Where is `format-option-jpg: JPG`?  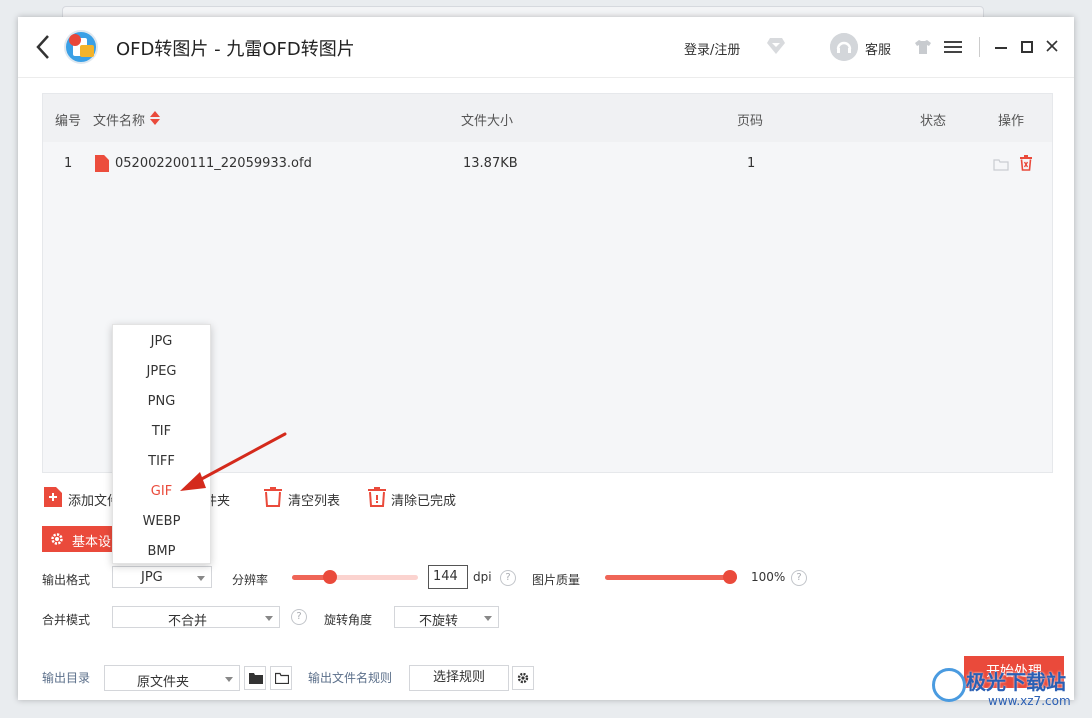
format-option-jpg: JPG is located at coordinates (161, 342).